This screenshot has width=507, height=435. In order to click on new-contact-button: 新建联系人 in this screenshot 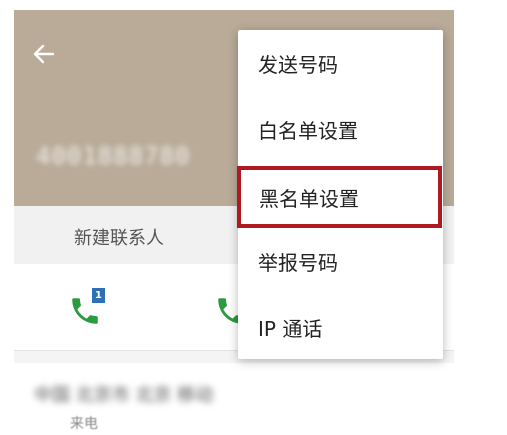, I will do `click(119, 237)`.